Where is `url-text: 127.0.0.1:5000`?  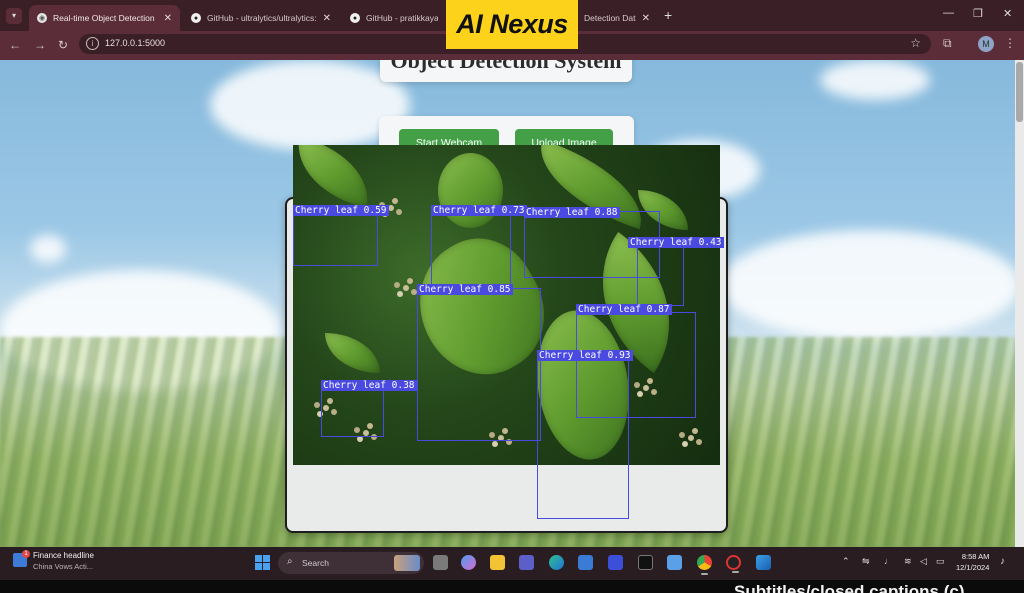
url-text: 127.0.0.1:5000 is located at coordinates (135, 43).